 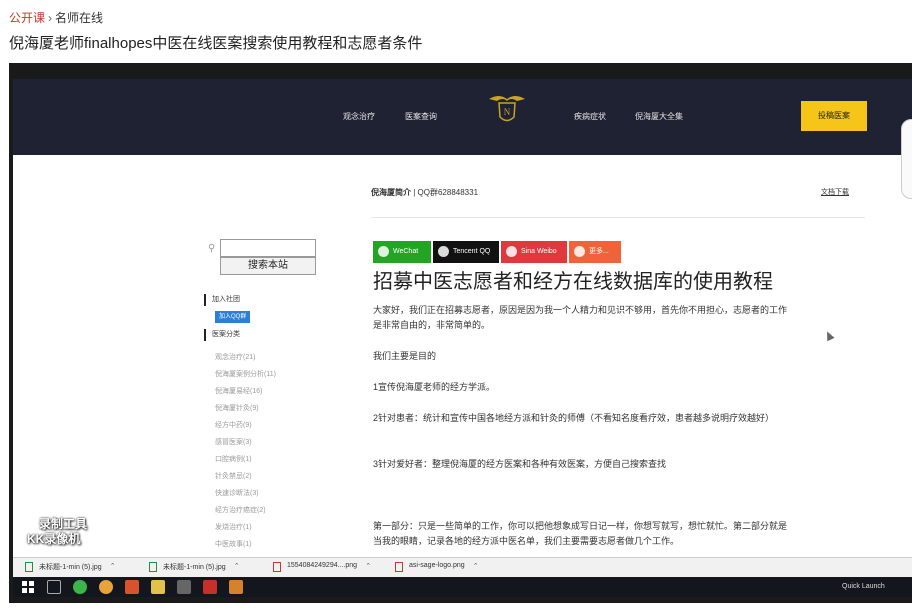 I want to click on wechat-app-icon, so click(x=80, y=587).